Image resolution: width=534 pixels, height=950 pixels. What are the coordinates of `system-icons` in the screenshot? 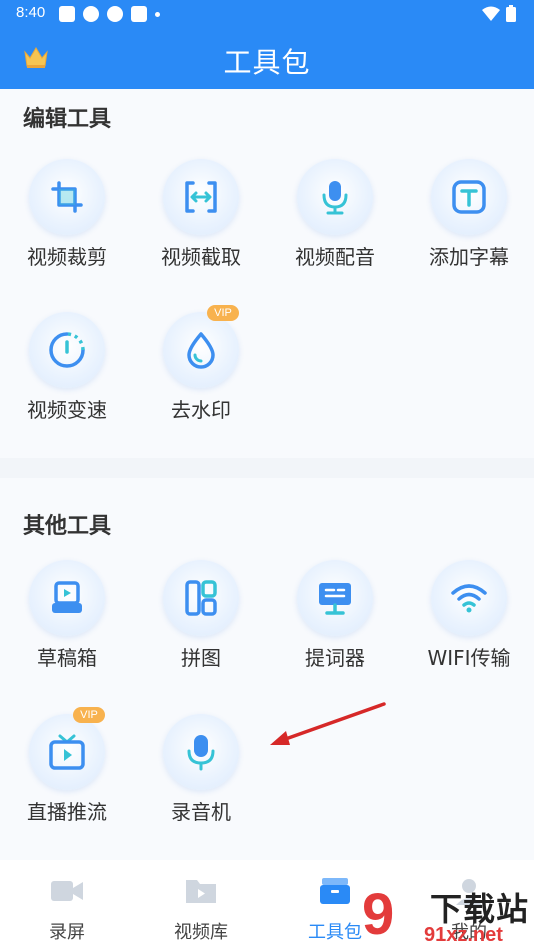 It's located at (499, 13).